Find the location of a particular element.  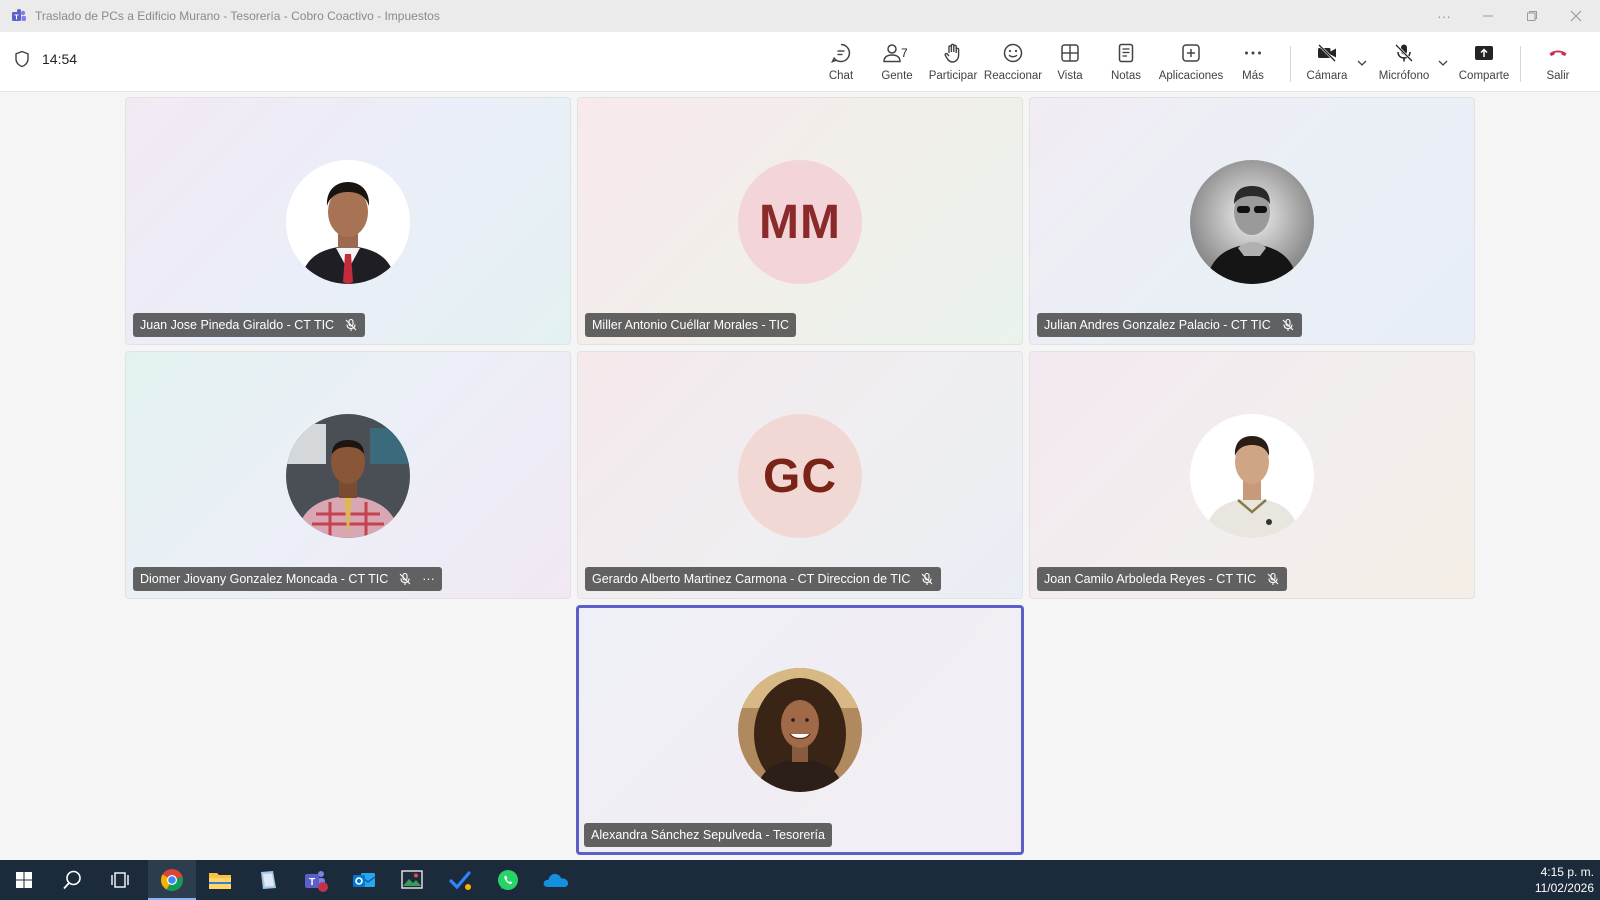

participant-tile: Juan Jose Pineda Giraldo - CT TIC is located at coordinates (348, 221).